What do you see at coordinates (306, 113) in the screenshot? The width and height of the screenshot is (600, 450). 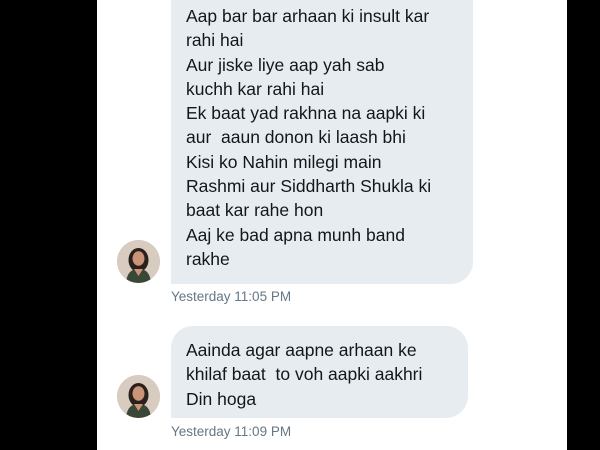 I see `message-line: Ek baat yad rakhna na aapki ki` at bounding box center [306, 113].